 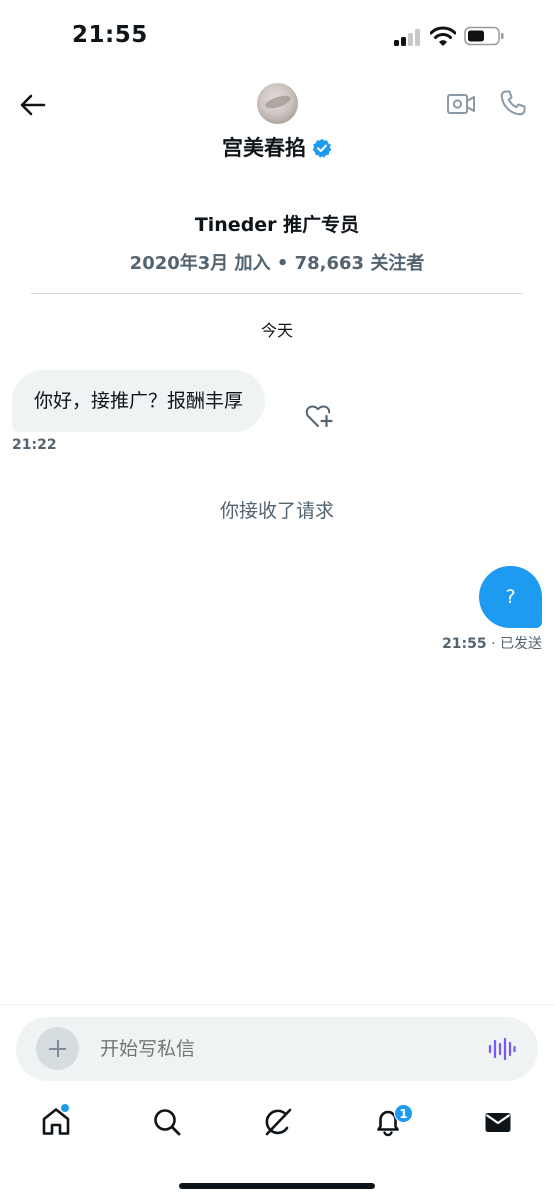 I want to click on back-arrow-icon, so click(x=33, y=105).